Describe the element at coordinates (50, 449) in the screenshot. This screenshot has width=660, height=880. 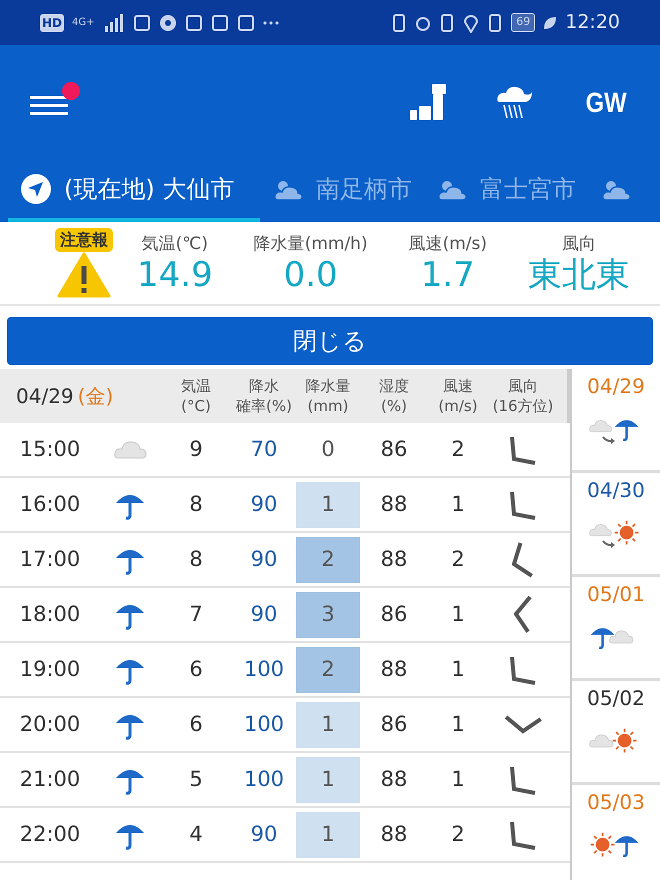
I see `time-cell-text: 15:00` at that location.